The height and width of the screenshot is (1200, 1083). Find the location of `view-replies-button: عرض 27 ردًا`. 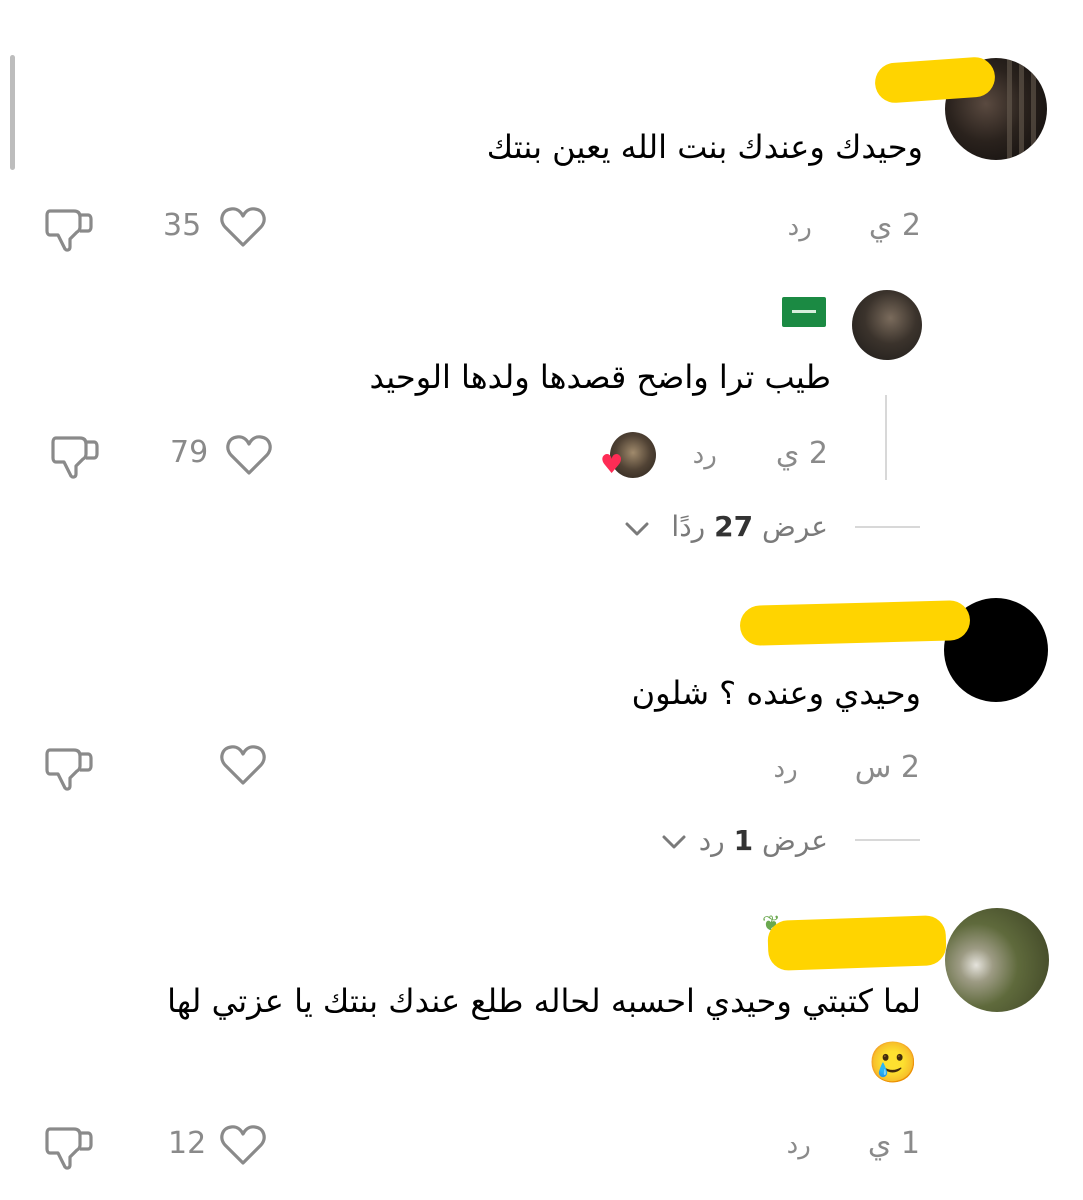

view-replies-button: عرض 27 ردًا is located at coordinates (749, 526).